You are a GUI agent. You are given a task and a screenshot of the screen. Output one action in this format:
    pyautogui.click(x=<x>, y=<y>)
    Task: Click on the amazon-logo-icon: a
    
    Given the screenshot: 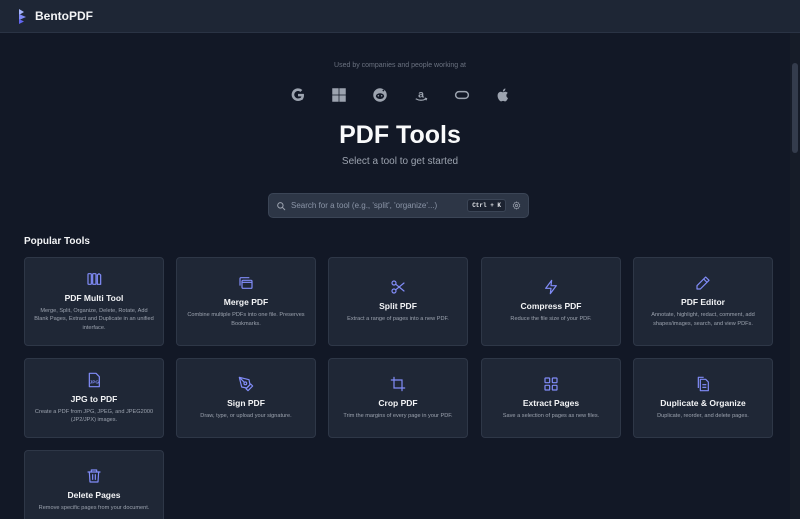 What is the action you would take?
    pyautogui.click(x=421, y=95)
    